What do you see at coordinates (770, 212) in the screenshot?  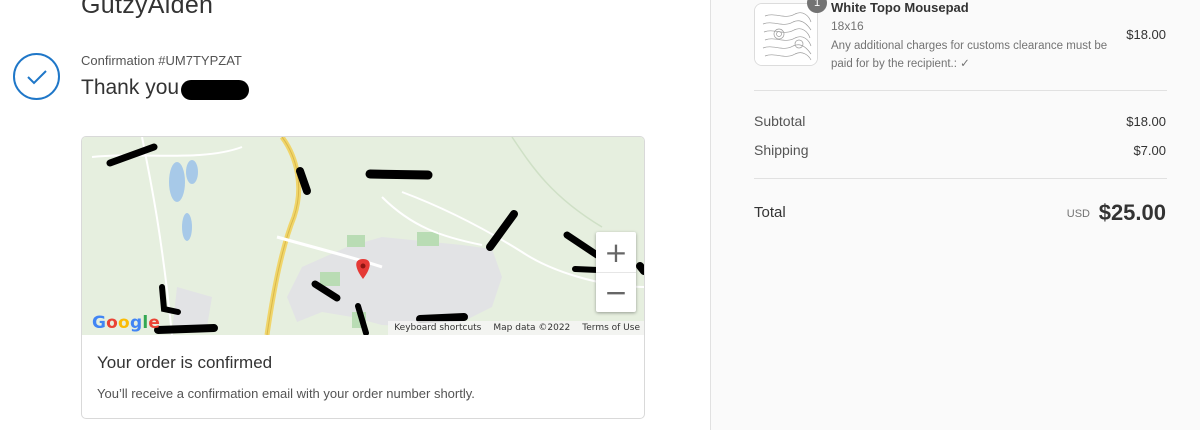 I see `total-label: Total` at bounding box center [770, 212].